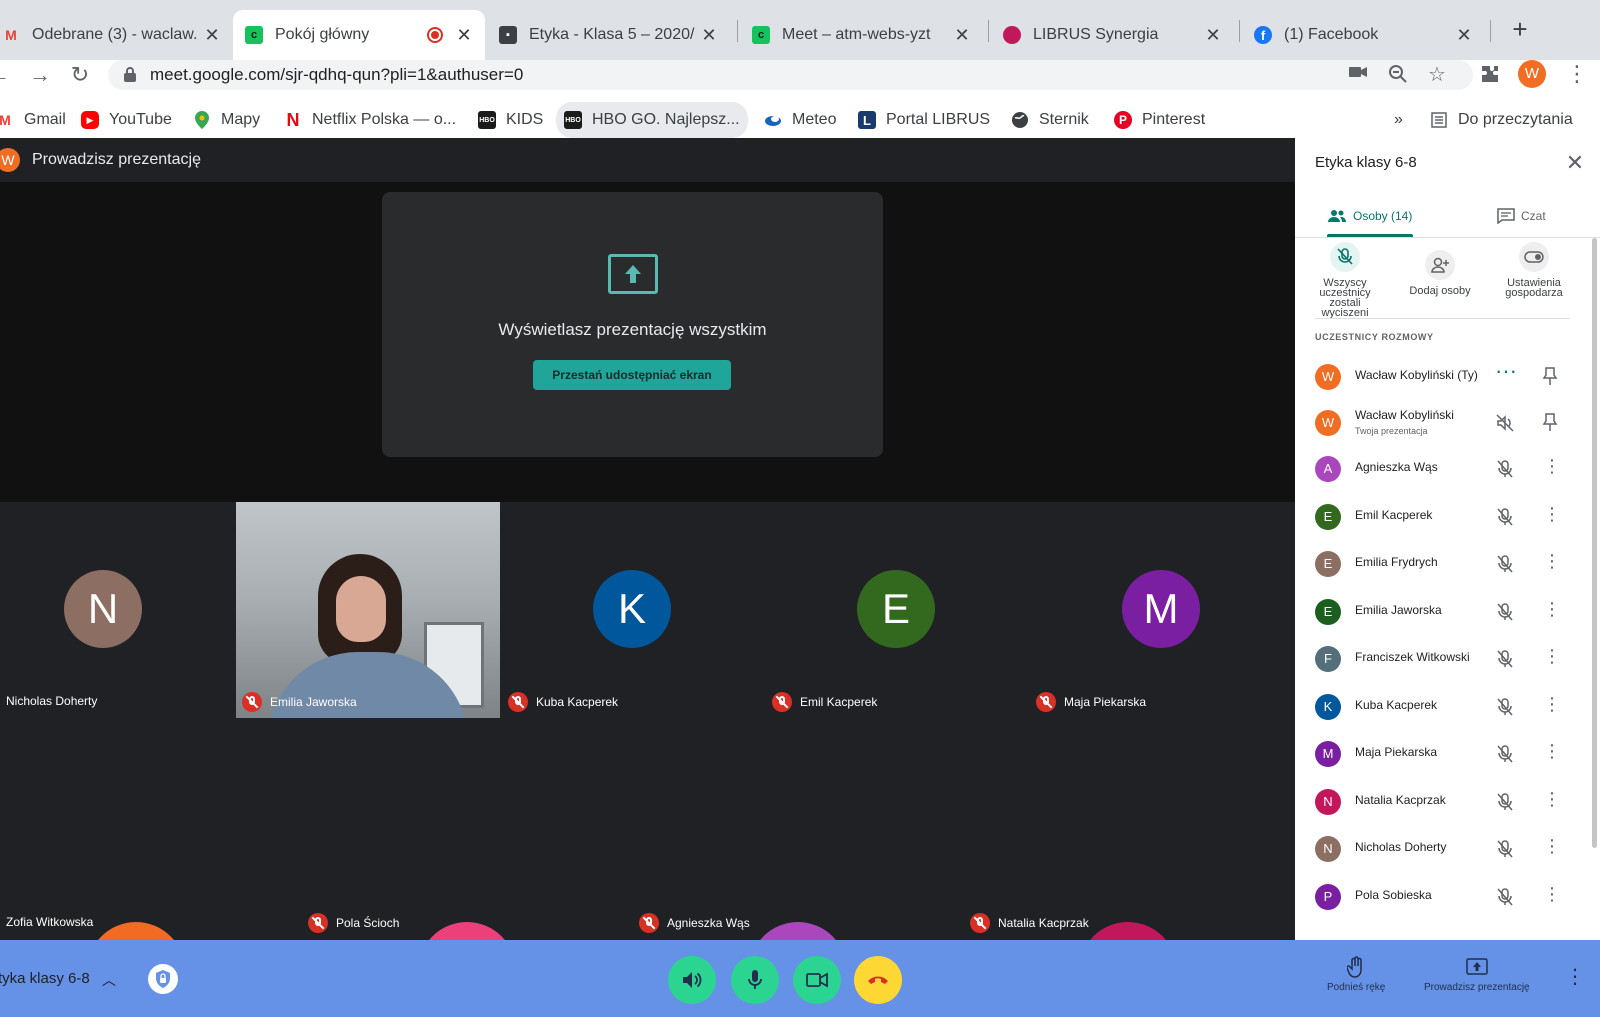  Describe the element at coordinates (45, 978) in the screenshot. I see `meeting-name: tyka klasy 6-8` at that location.